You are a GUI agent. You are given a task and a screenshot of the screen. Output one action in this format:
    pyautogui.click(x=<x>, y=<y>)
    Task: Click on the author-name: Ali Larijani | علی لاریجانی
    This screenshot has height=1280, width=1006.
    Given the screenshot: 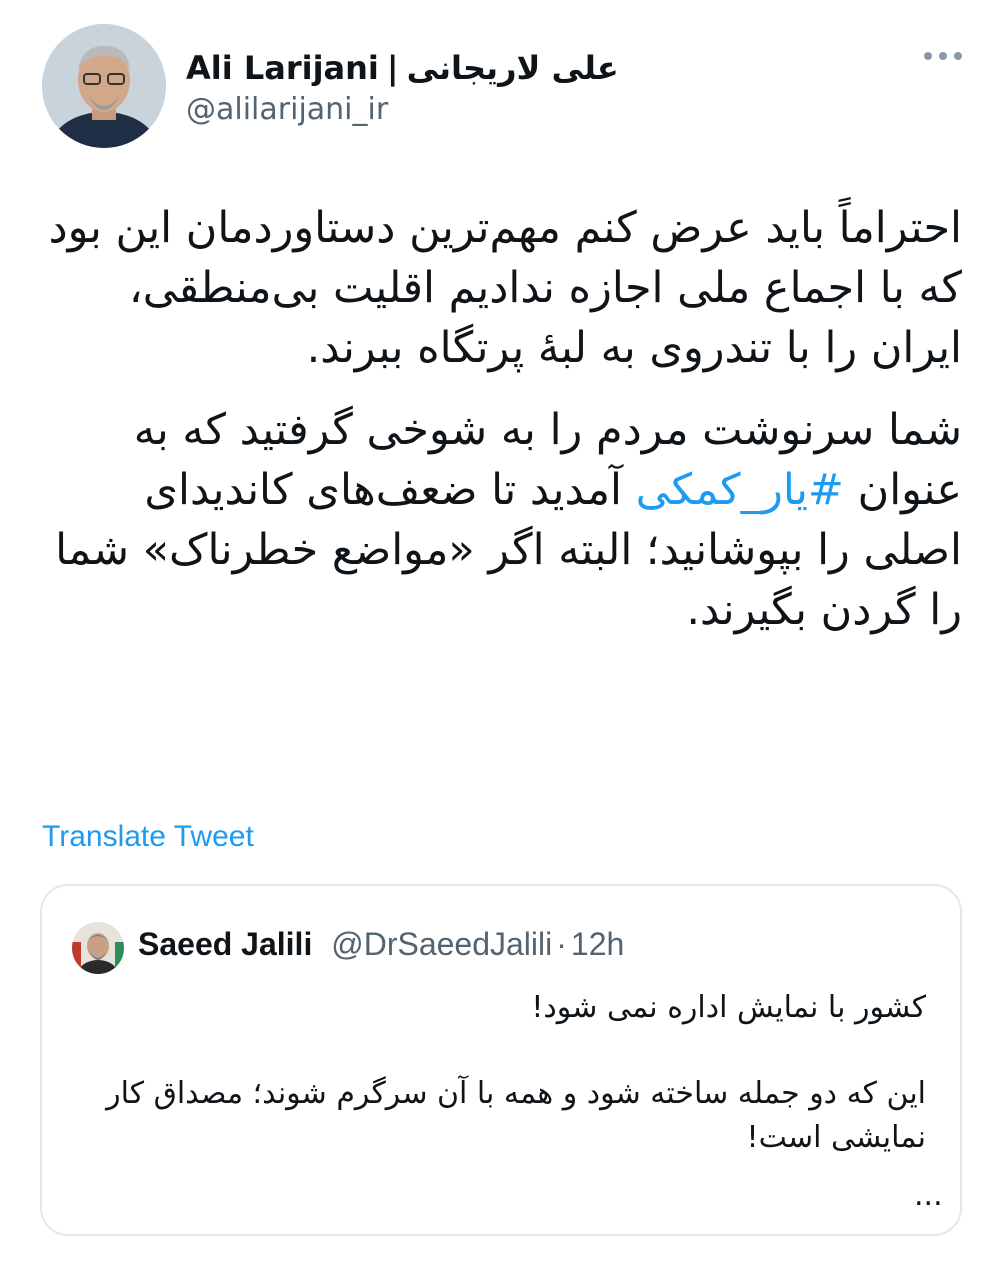 What is the action you would take?
    pyautogui.click(x=402, y=68)
    